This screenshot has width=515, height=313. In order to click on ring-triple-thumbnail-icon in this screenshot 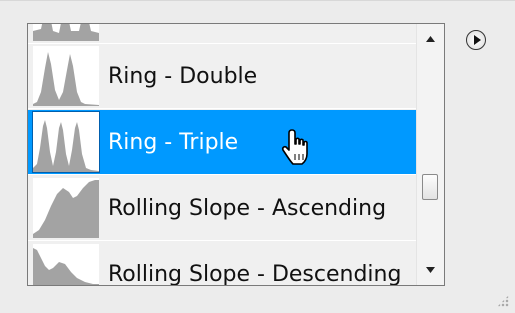, I will do `click(66, 142)`.